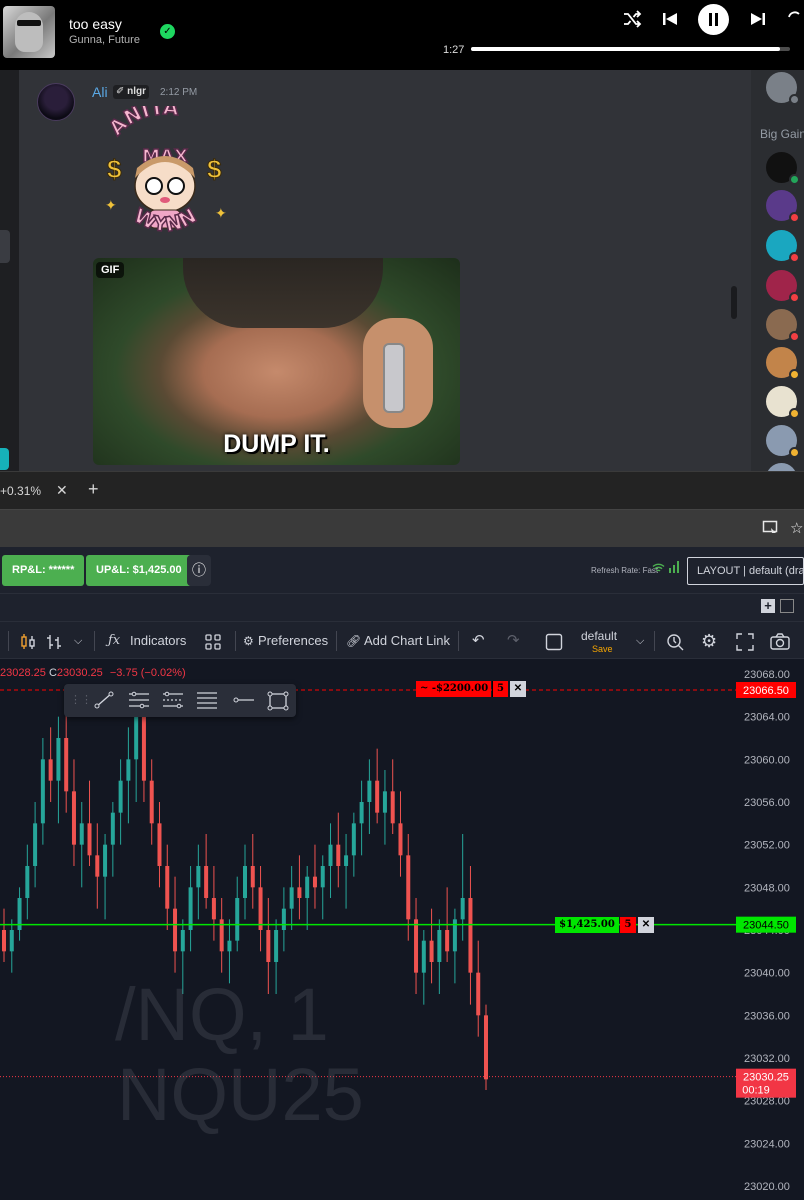 The width and height of the screenshot is (804, 1200). I want to click on y-tick-label: 23064.00, so click(767, 718).